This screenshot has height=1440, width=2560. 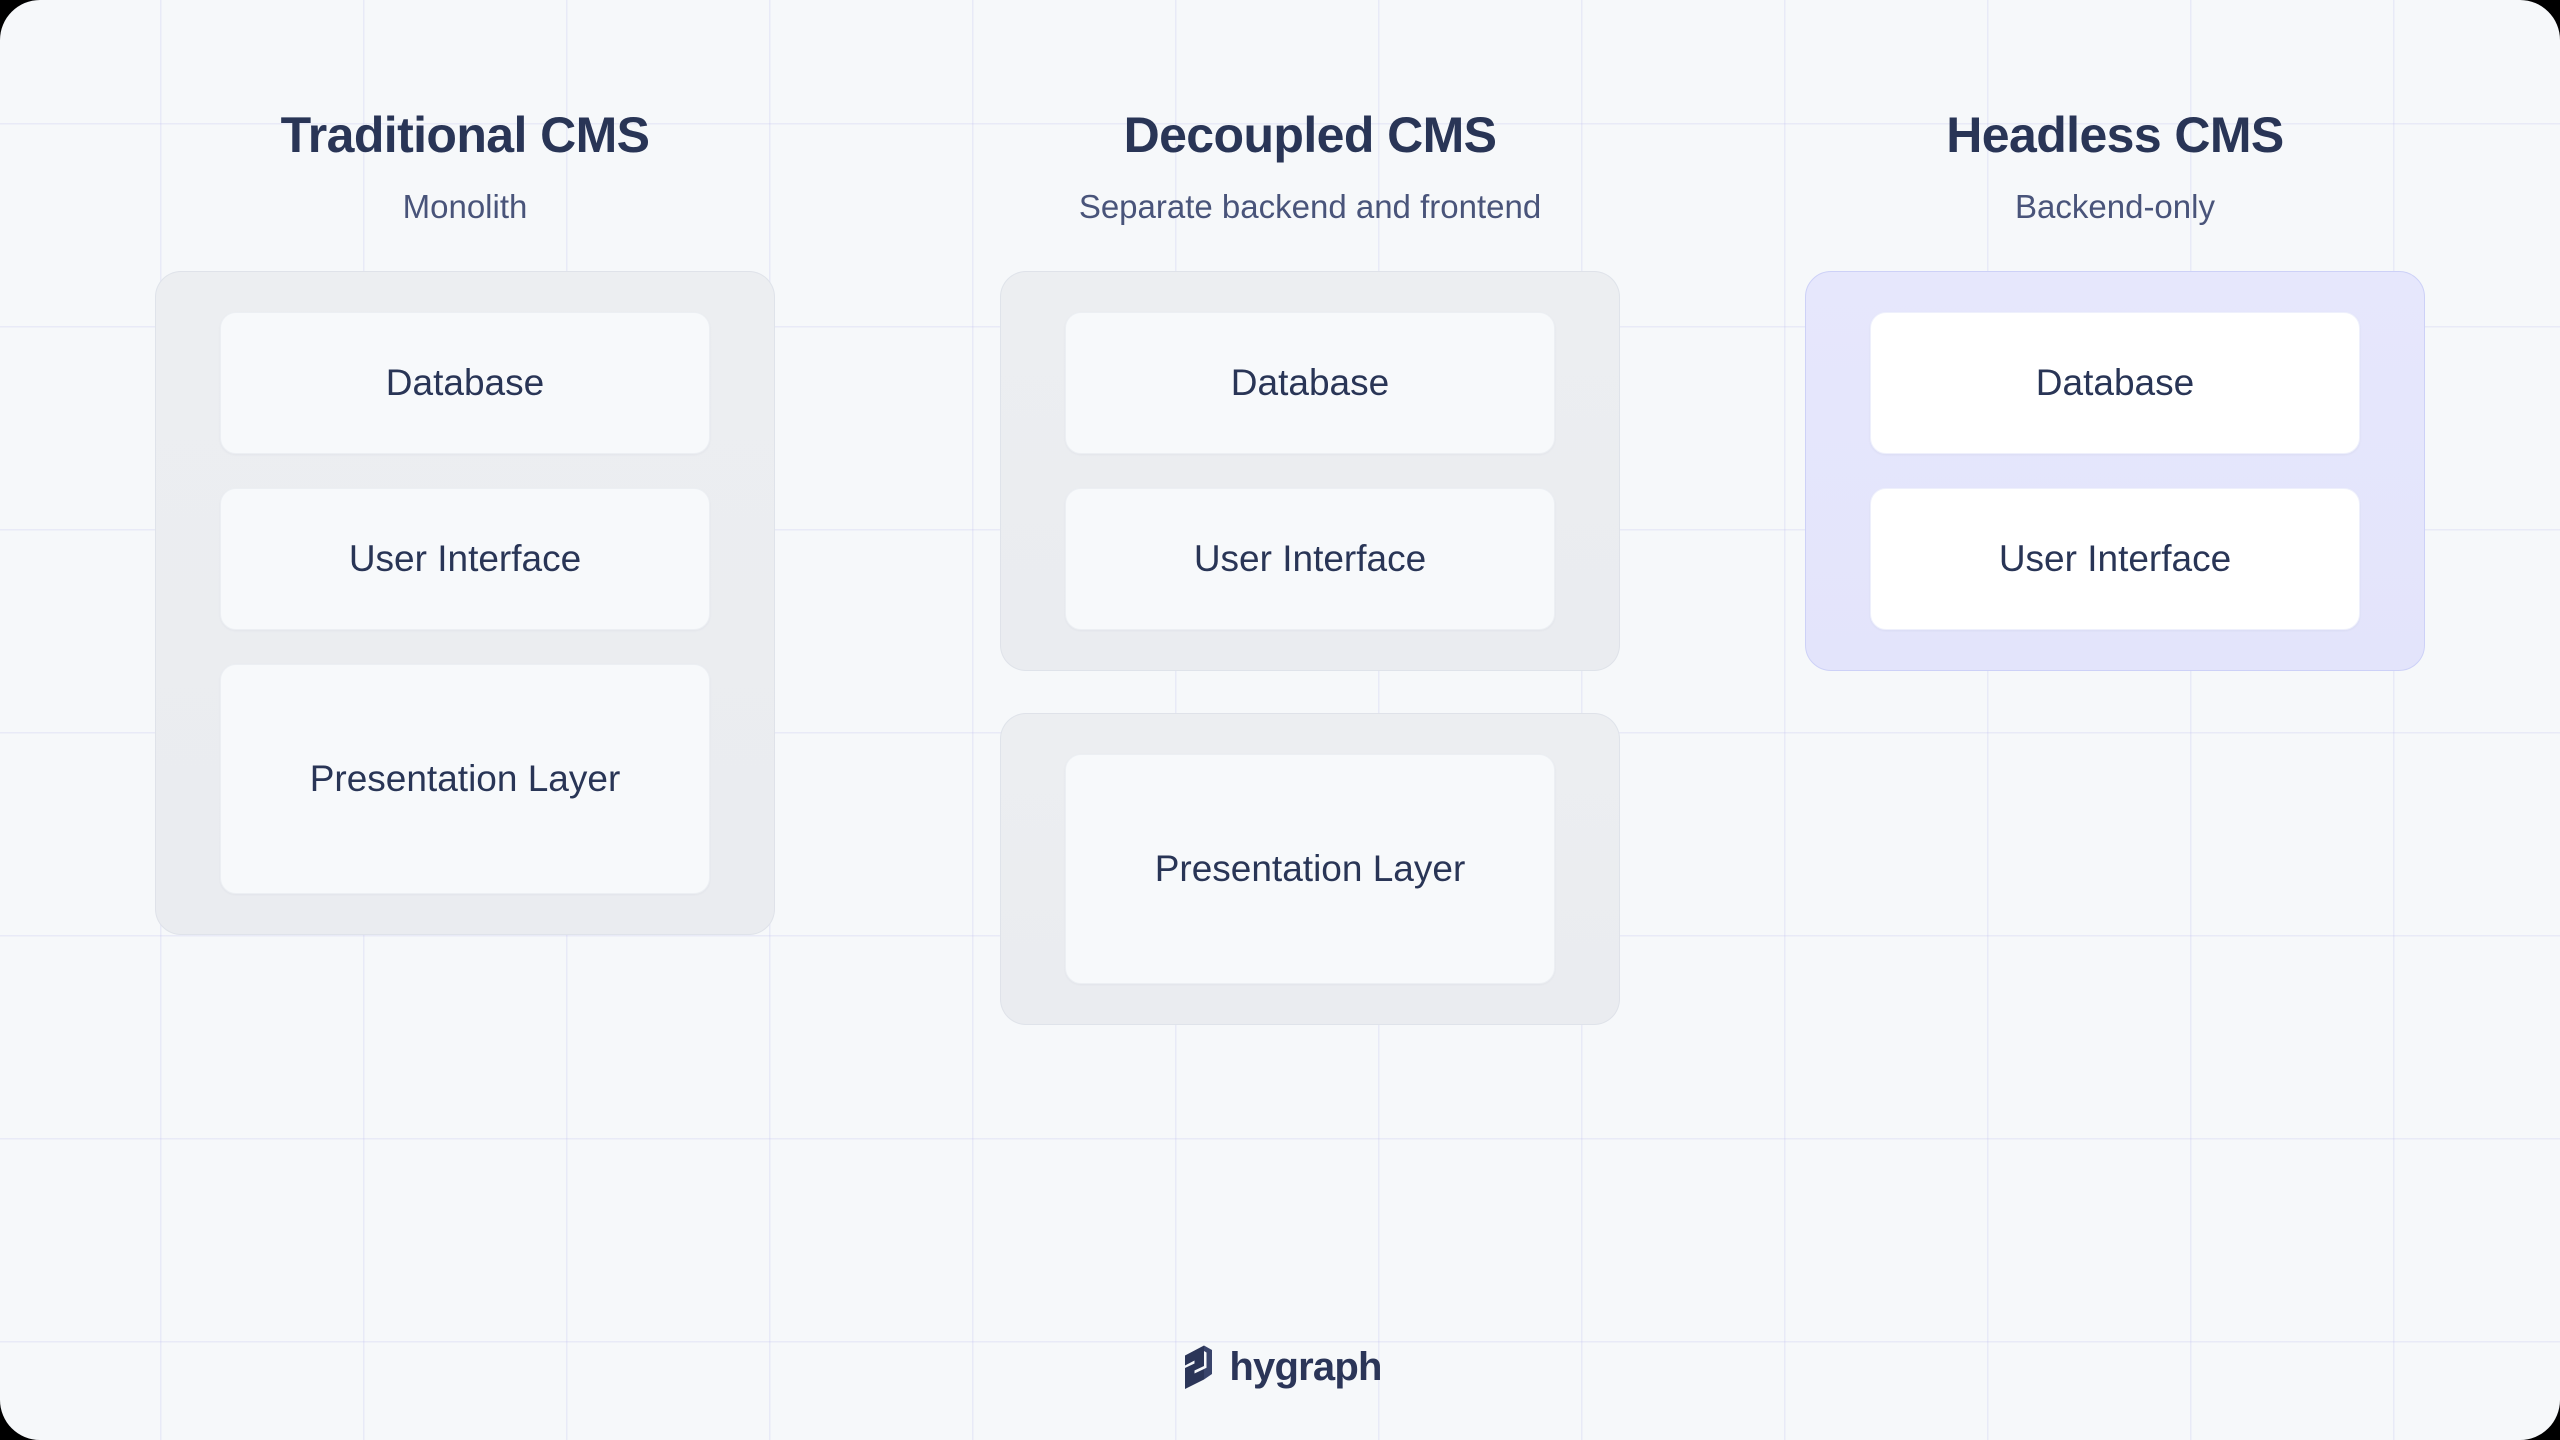 I want to click on column-subheading: Monolith, so click(x=465, y=206).